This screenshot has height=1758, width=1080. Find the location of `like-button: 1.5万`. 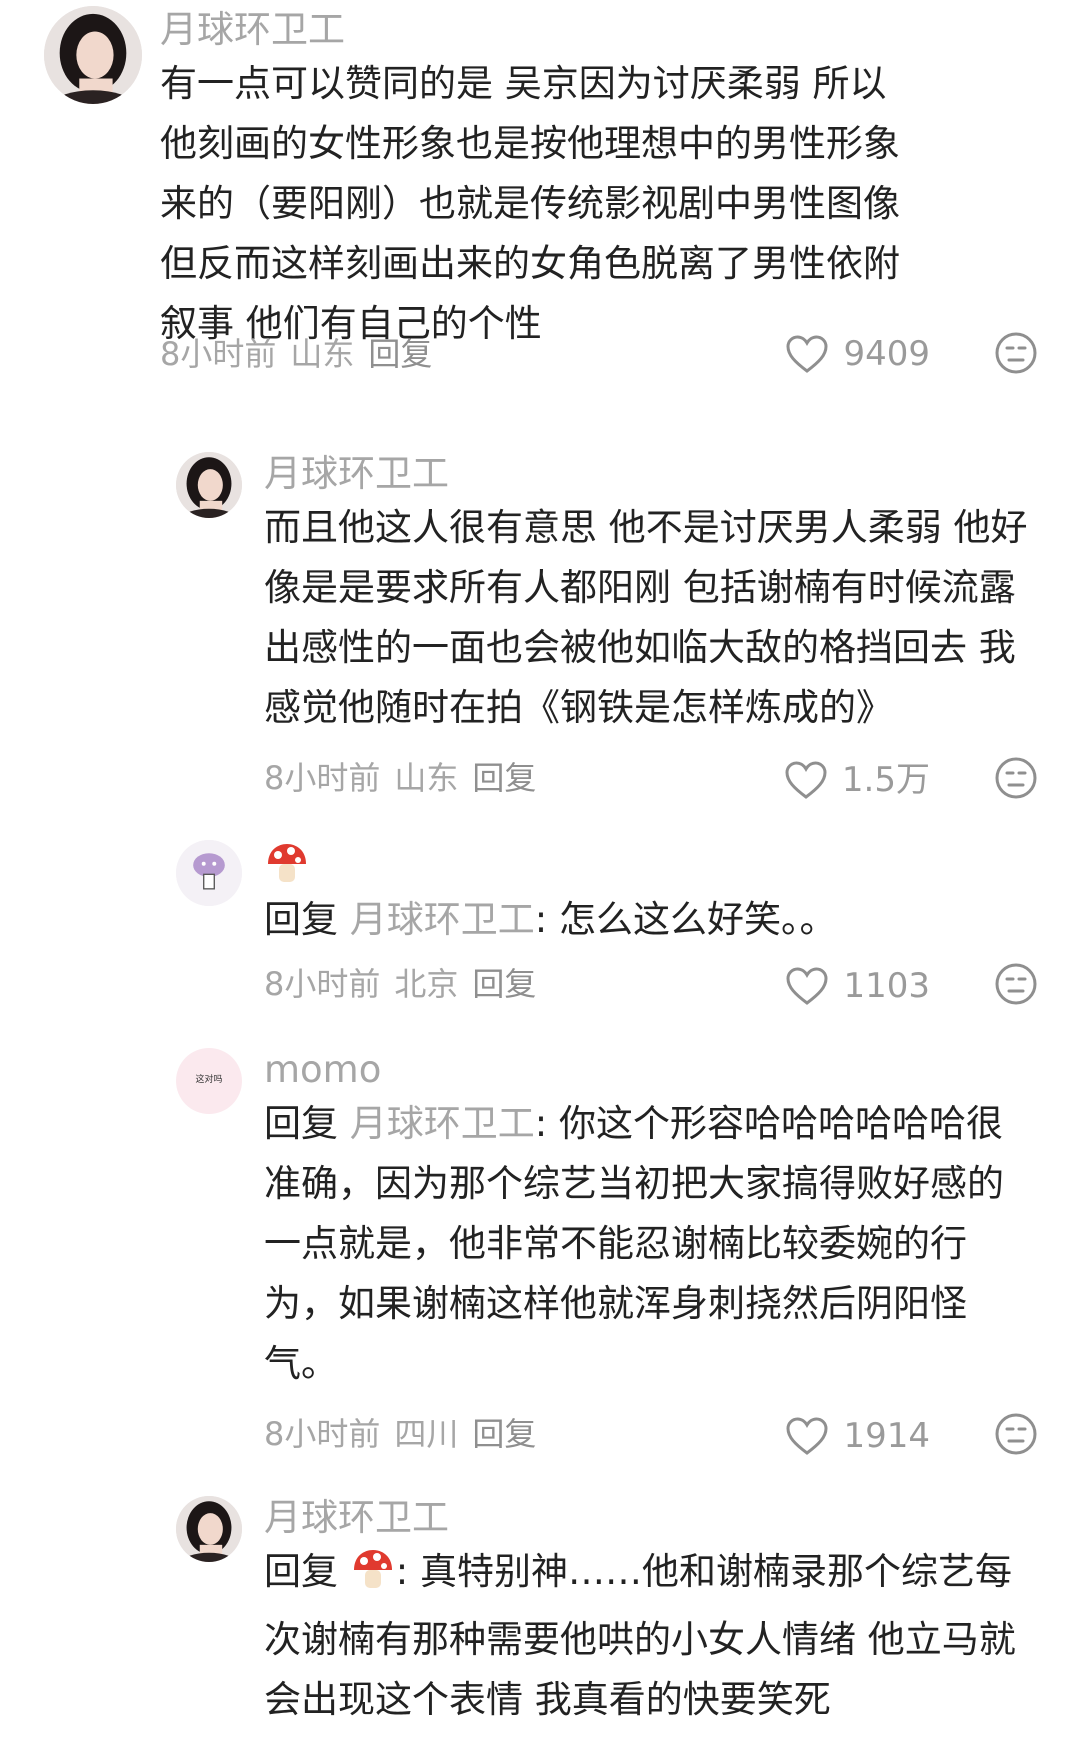

like-button: 1.5万 is located at coordinates (857, 780).